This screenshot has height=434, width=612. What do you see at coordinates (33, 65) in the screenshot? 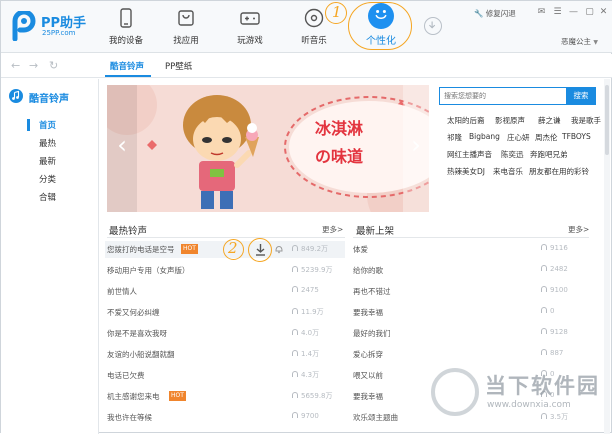
I see `forward-arrow-icon: →` at bounding box center [33, 65].